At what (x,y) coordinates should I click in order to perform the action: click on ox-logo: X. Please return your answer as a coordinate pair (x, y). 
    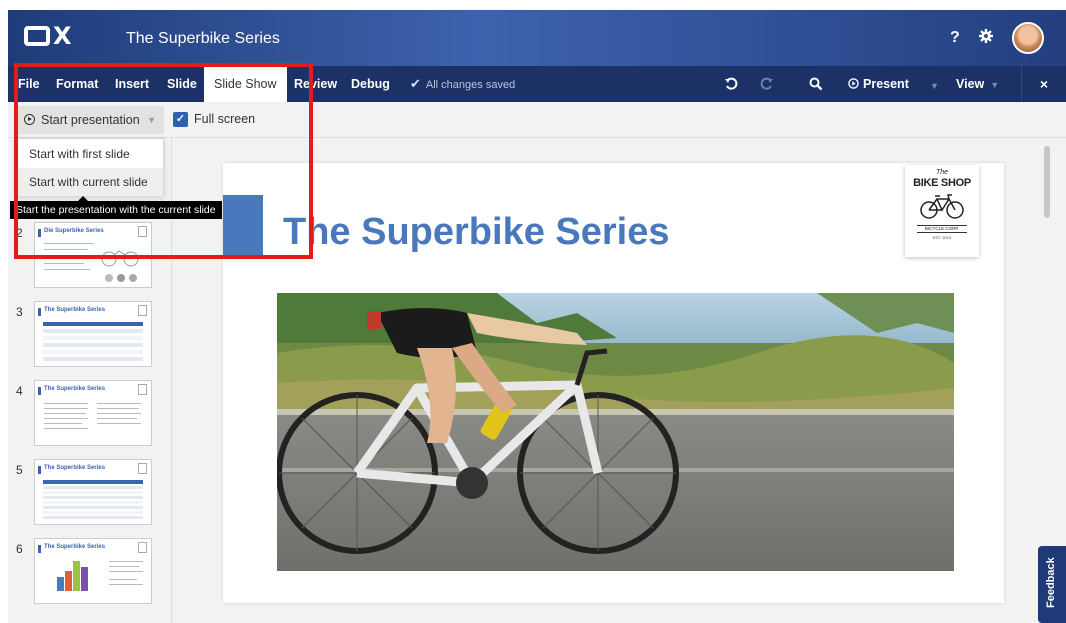
    Looking at the image, I should click on (49, 36).